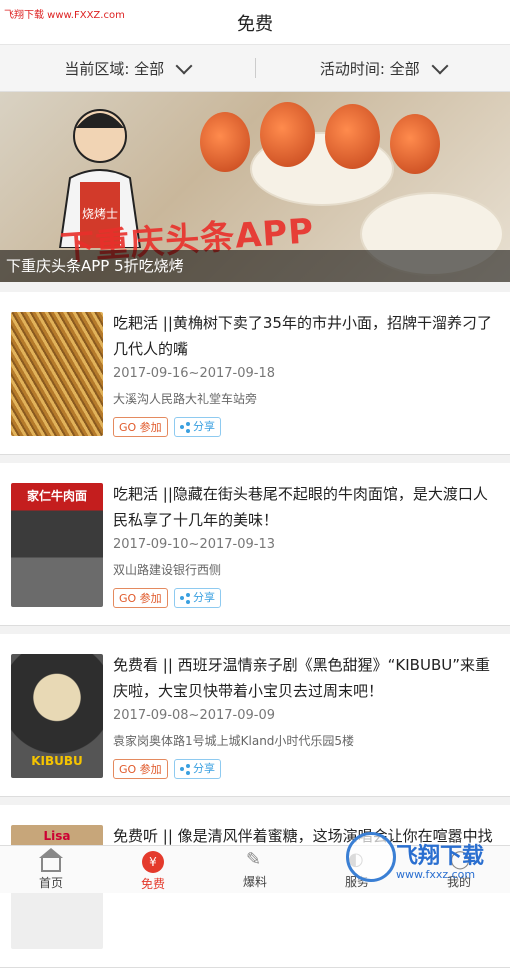 This screenshot has width=510, height=968. I want to click on top-header: 飞翔下载 www.FXXZ.com 免费, so click(255, 22).